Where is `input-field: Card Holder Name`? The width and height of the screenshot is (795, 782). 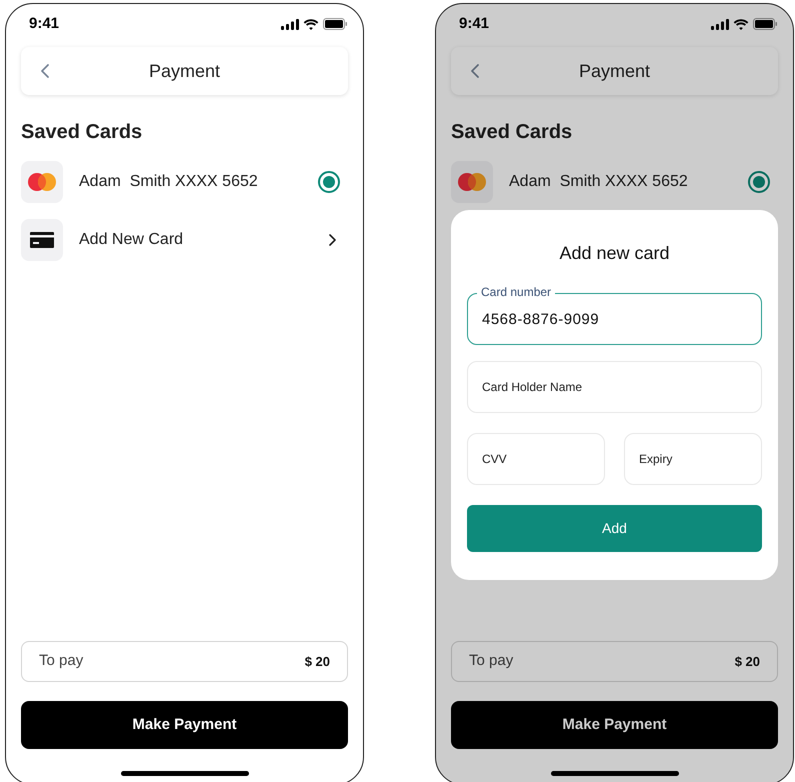 input-field: Card Holder Name is located at coordinates (614, 387).